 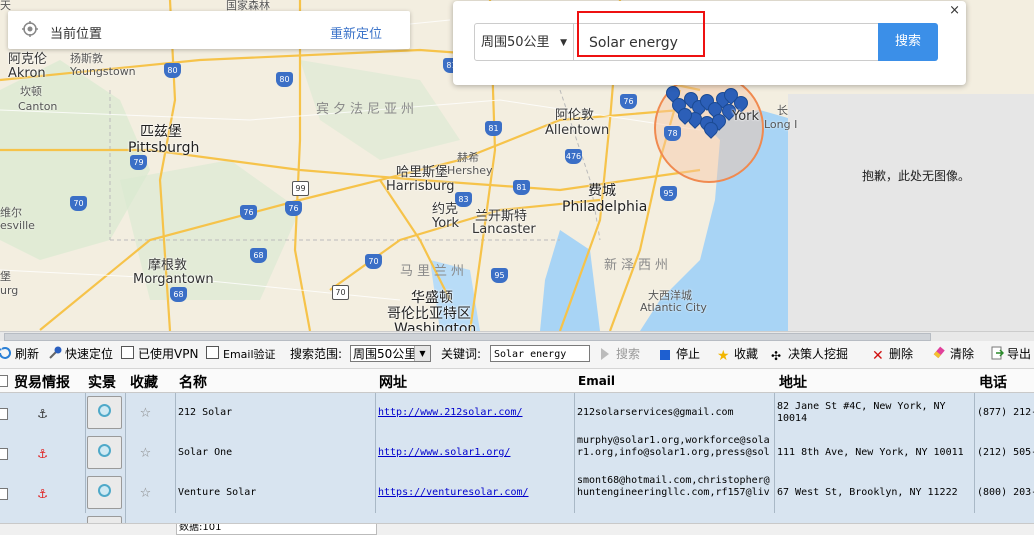 I want to click on map-label-morgantown: Morgantown, so click(x=173, y=279).